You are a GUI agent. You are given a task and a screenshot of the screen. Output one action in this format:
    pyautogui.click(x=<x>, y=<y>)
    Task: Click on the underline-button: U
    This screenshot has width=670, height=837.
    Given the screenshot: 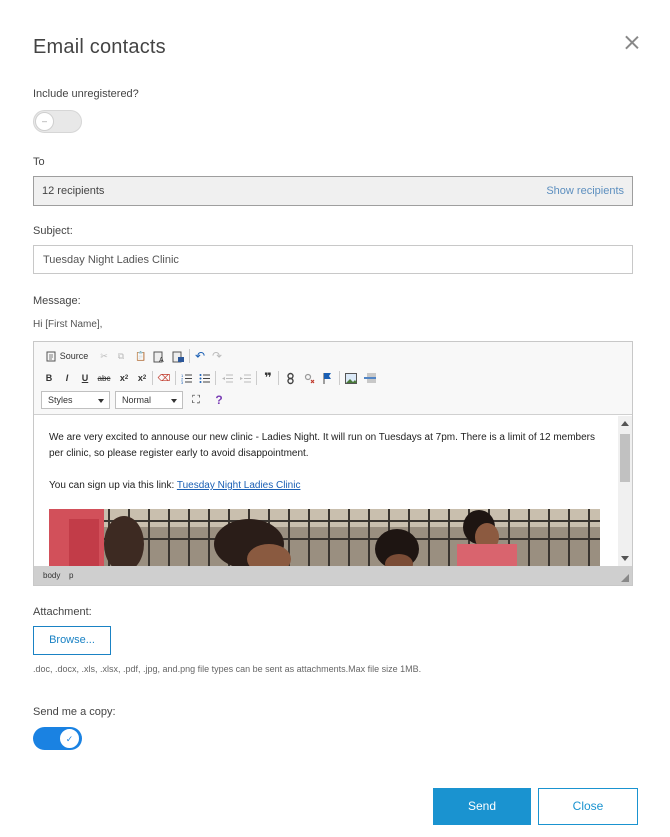 What is the action you would take?
    pyautogui.click(x=85, y=378)
    